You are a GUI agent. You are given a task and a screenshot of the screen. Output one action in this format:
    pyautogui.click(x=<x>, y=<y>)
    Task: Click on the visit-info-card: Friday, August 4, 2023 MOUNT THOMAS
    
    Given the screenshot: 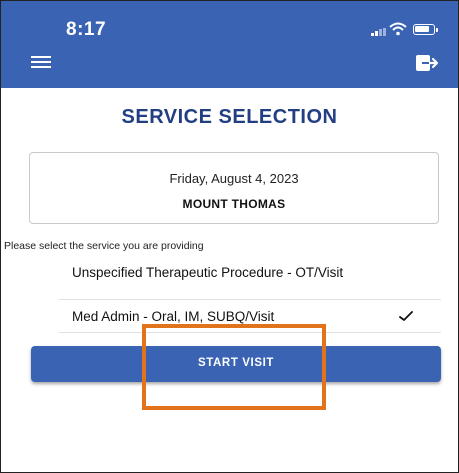 What is the action you would take?
    pyautogui.click(x=234, y=188)
    